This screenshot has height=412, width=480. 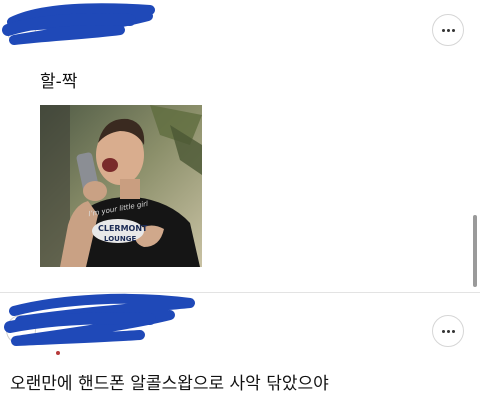 I want to click on post-text: 오랜만에 핸드폰 알콜스왑으로 사악 닦았으야, so click(x=169, y=384).